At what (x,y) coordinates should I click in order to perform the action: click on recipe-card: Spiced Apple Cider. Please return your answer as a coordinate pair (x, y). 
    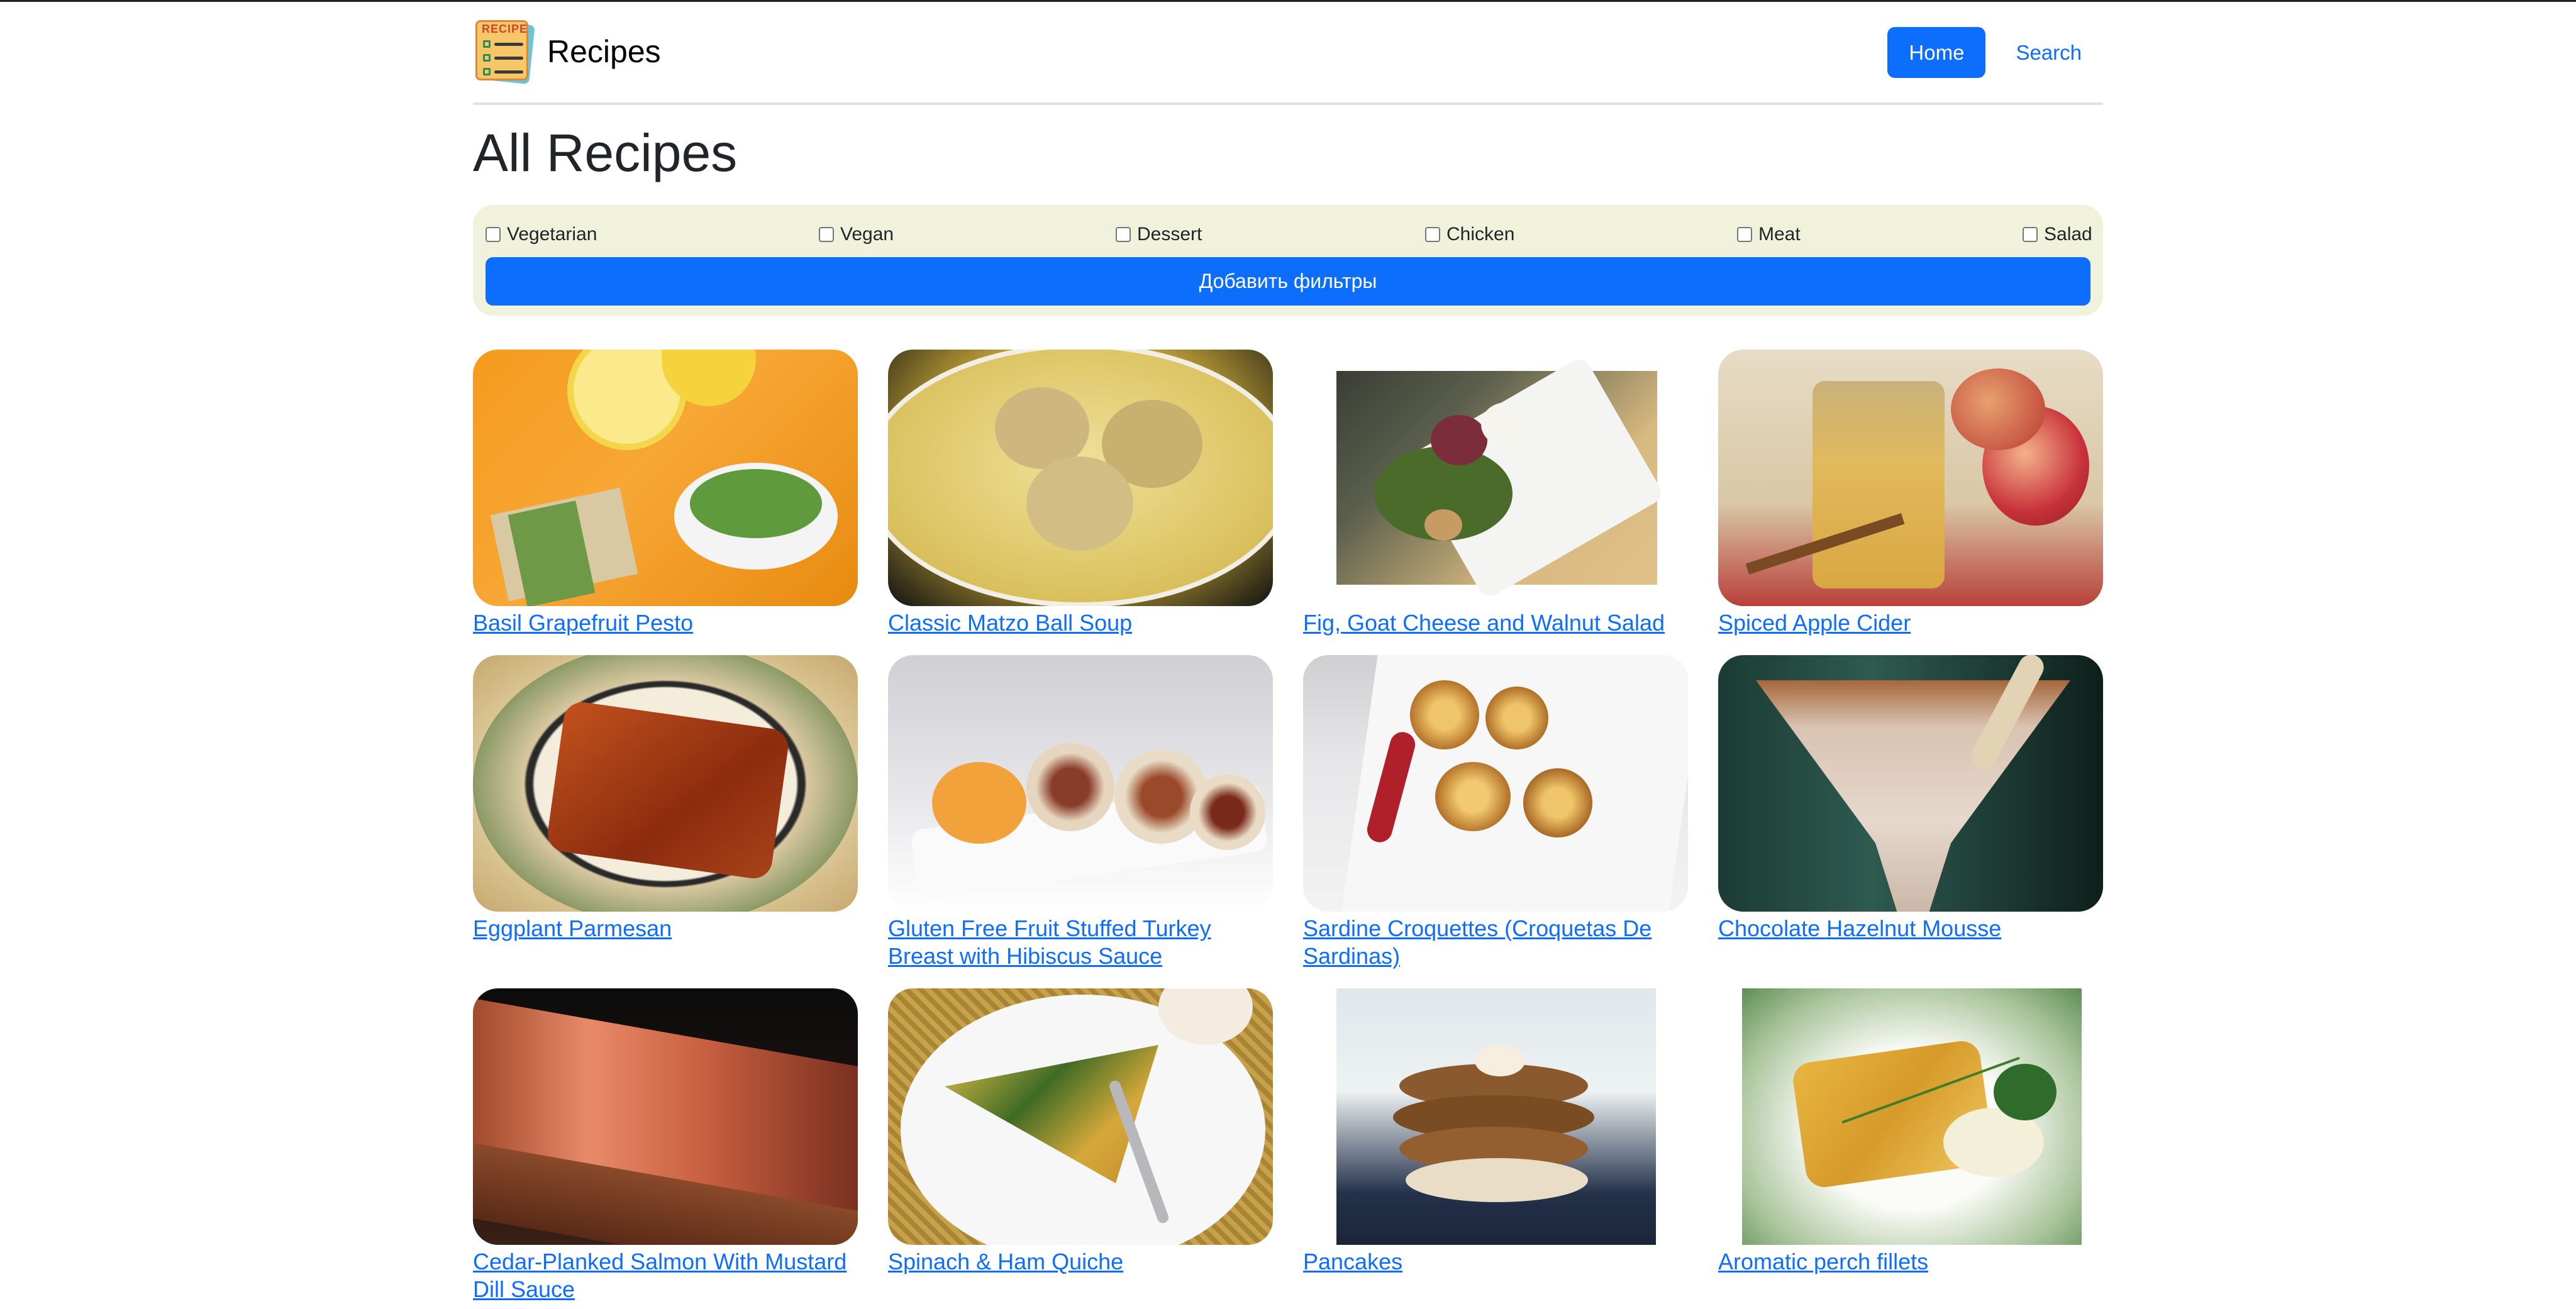
    Looking at the image, I should click on (1910, 493).